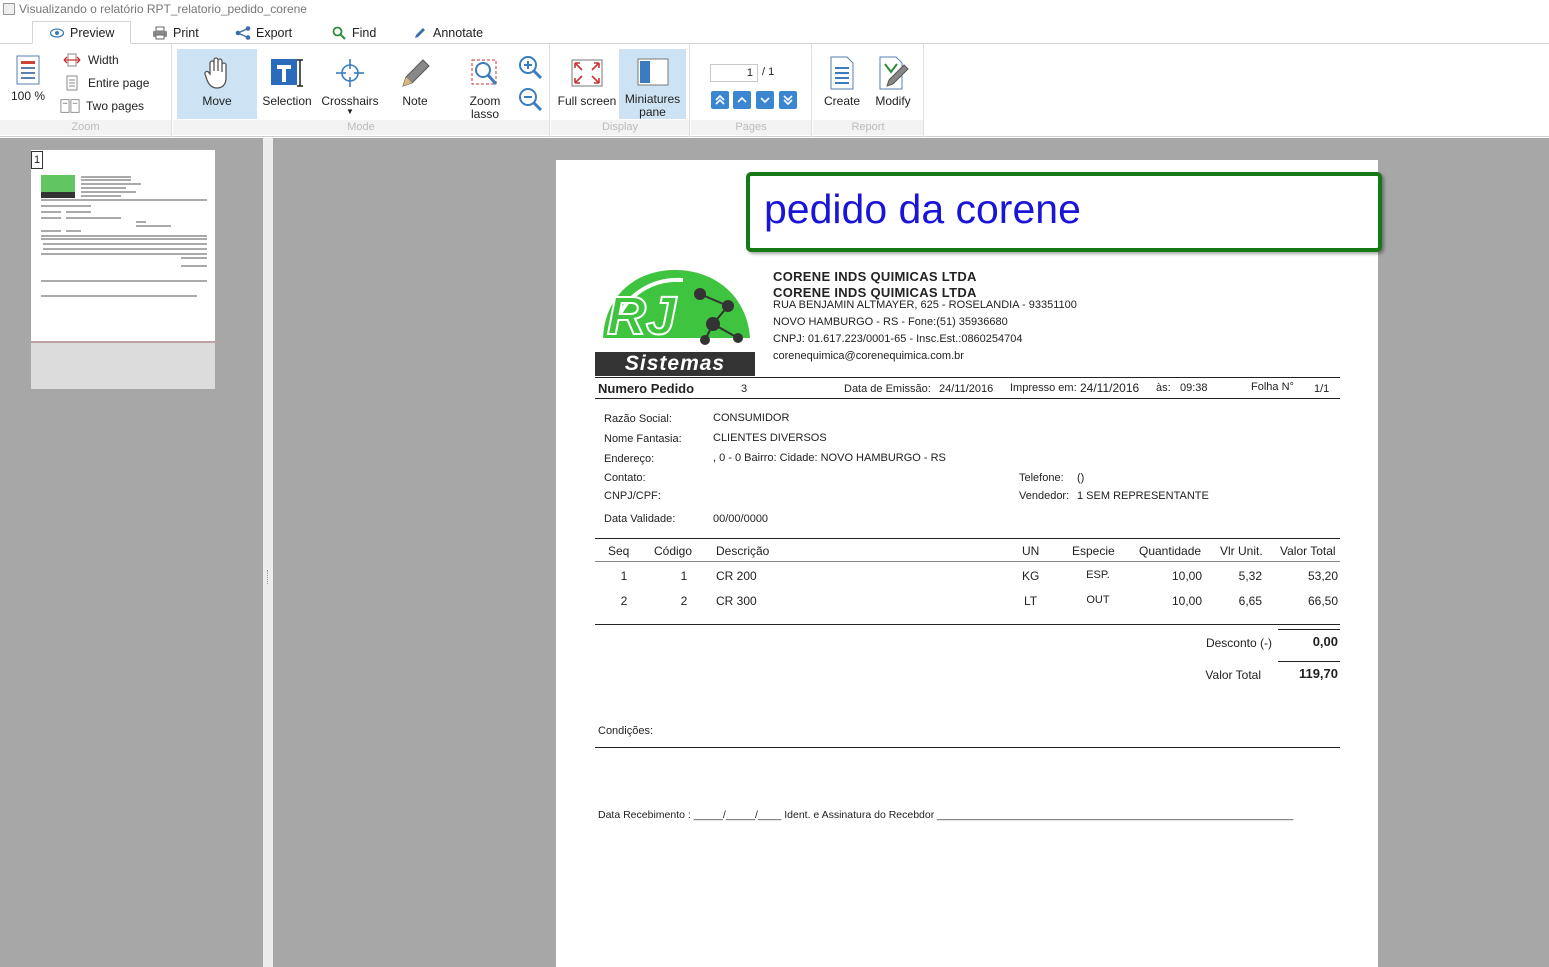 The image size is (1549, 967). I want to click on row-especie: ESP., so click(1098, 575).